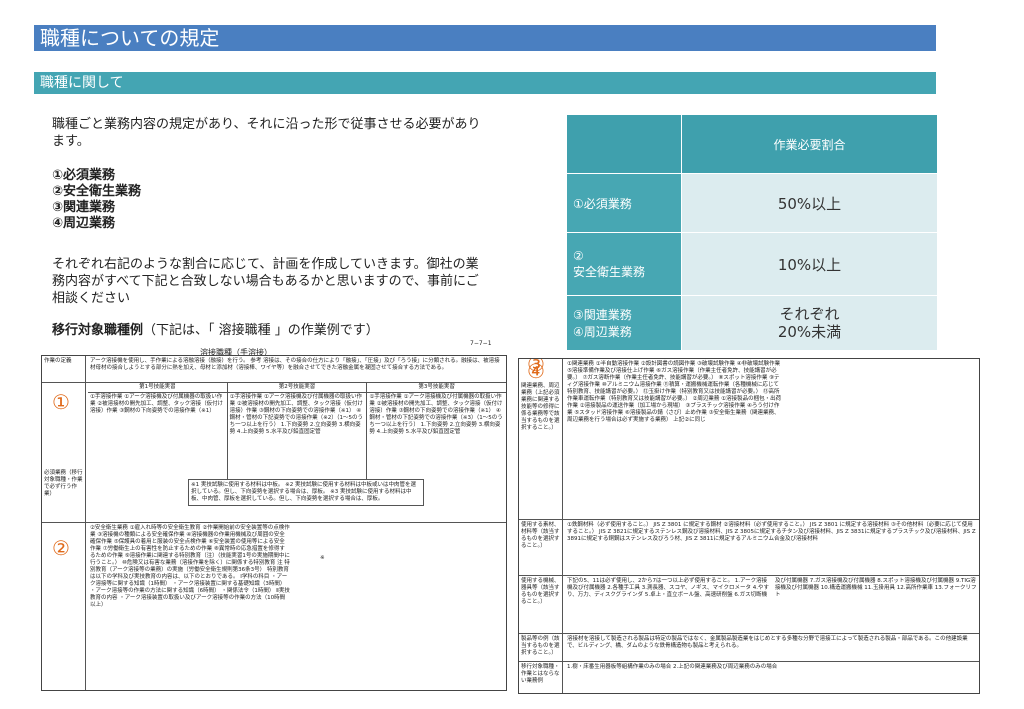 Image resolution: width=1024 pixels, height=709 pixels. Describe the element at coordinates (809, 264) in the screenshot. I see `ratio-value: 10%以上` at that location.